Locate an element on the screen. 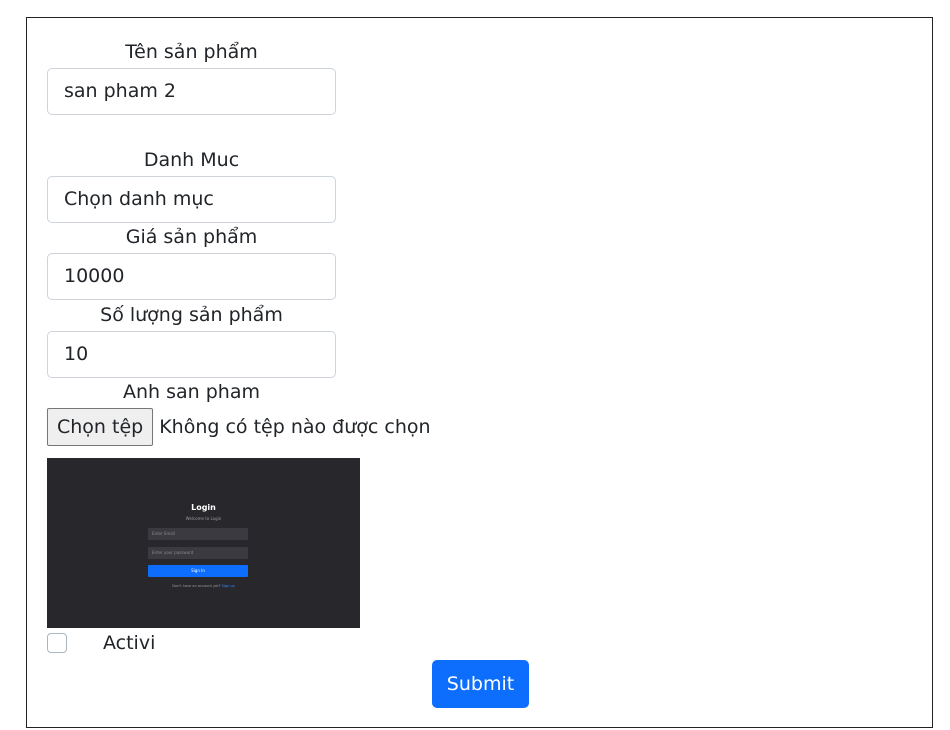  category-select: Chọn danh mục is located at coordinates (191, 199).